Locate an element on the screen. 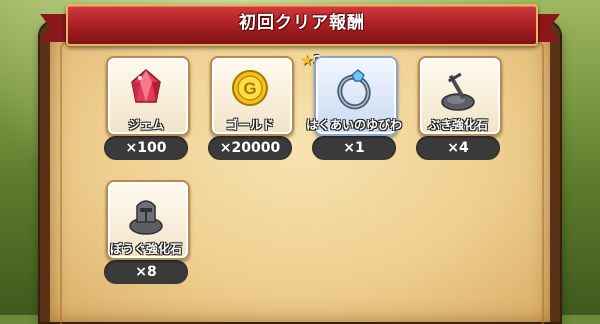  reward-name: ゴールド is located at coordinates (249, 125).